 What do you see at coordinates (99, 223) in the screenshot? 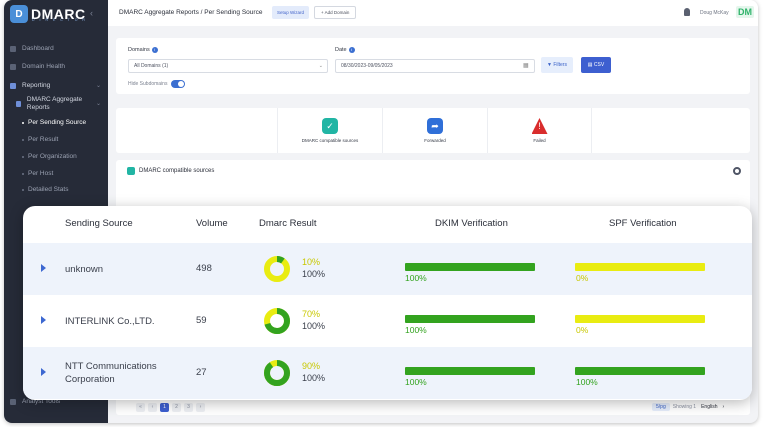
I see `col-header-source: Sending Source` at bounding box center [99, 223].